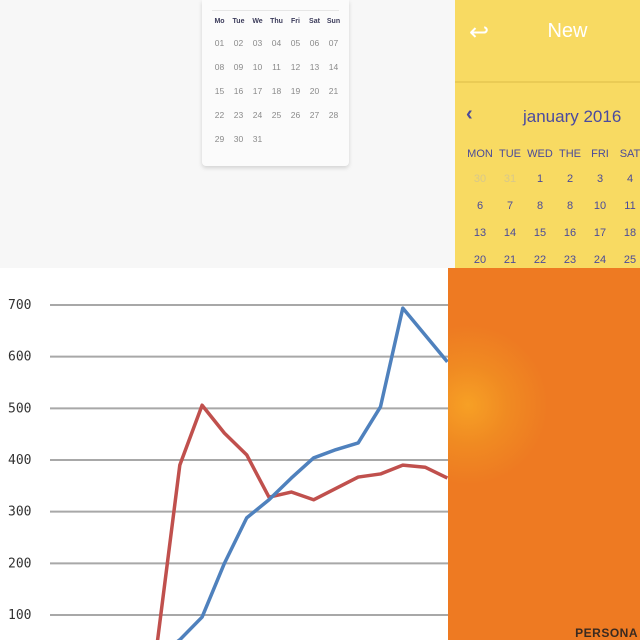  I want to click on month-nav: ‹ january 2016, so click(547, 113).